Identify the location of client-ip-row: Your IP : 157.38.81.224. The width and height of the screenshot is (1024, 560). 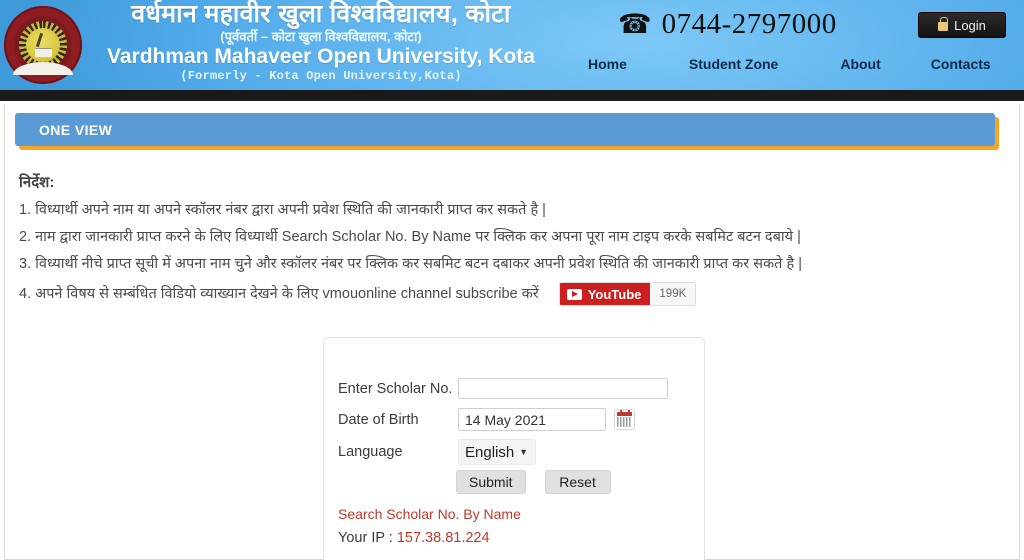
(414, 538).